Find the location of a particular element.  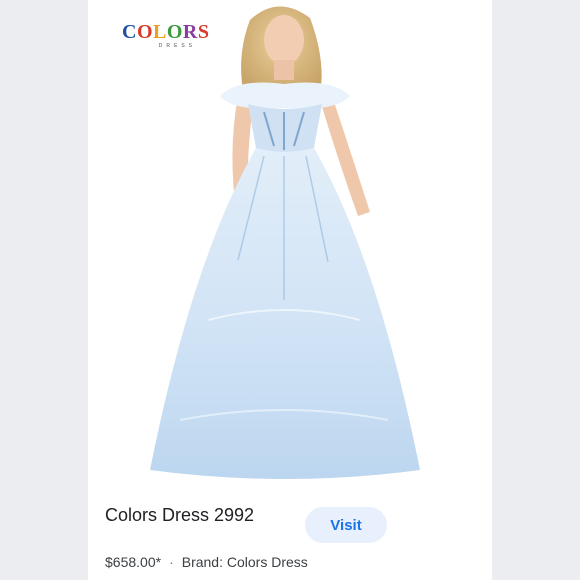

brand-logo: COLORS DRESS is located at coordinates (165, 35).